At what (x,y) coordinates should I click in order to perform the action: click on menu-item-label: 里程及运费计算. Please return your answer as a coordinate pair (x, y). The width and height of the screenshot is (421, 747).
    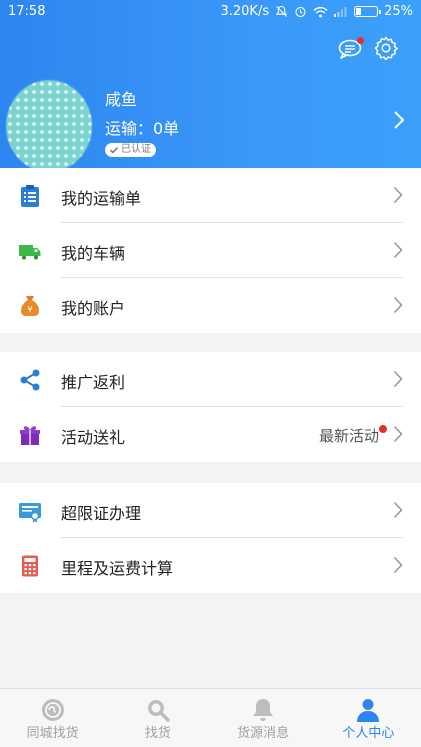
    Looking at the image, I should click on (117, 568).